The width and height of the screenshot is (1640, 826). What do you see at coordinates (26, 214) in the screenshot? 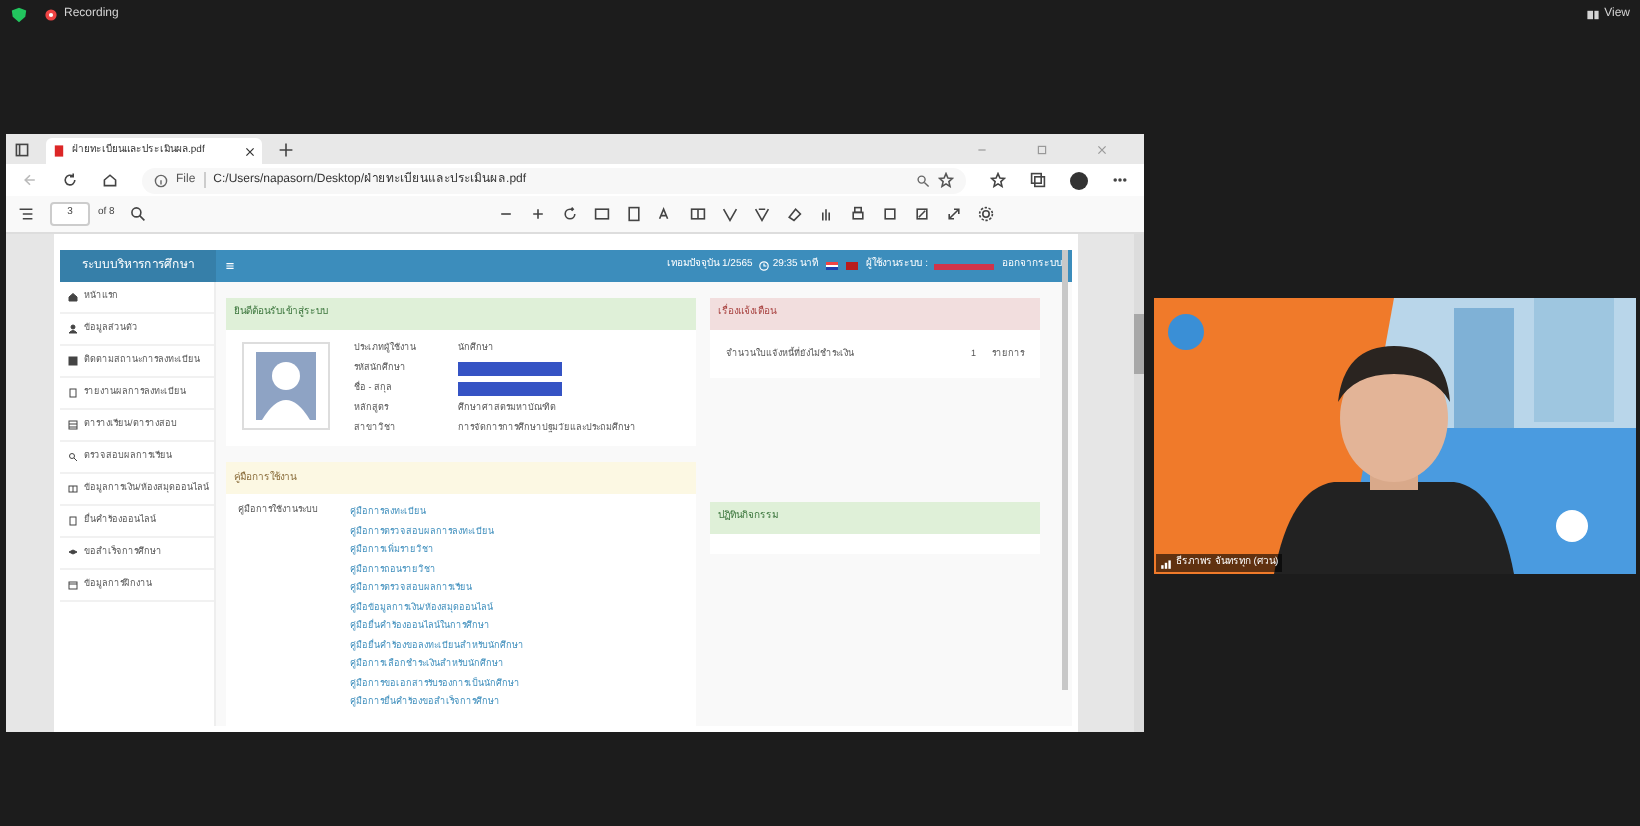
I see `contents-icon` at bounding box center [26, 214].